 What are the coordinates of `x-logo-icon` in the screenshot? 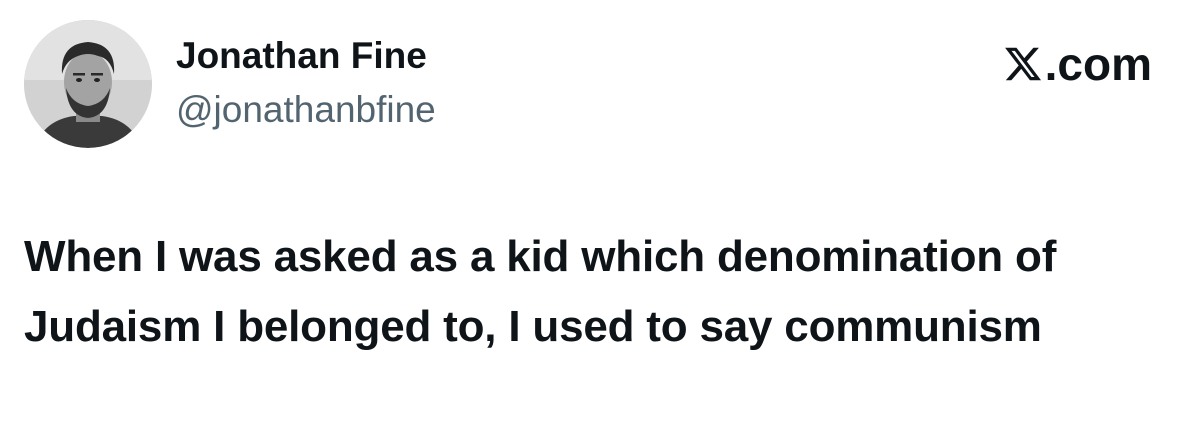 It's located at (1022, 64).